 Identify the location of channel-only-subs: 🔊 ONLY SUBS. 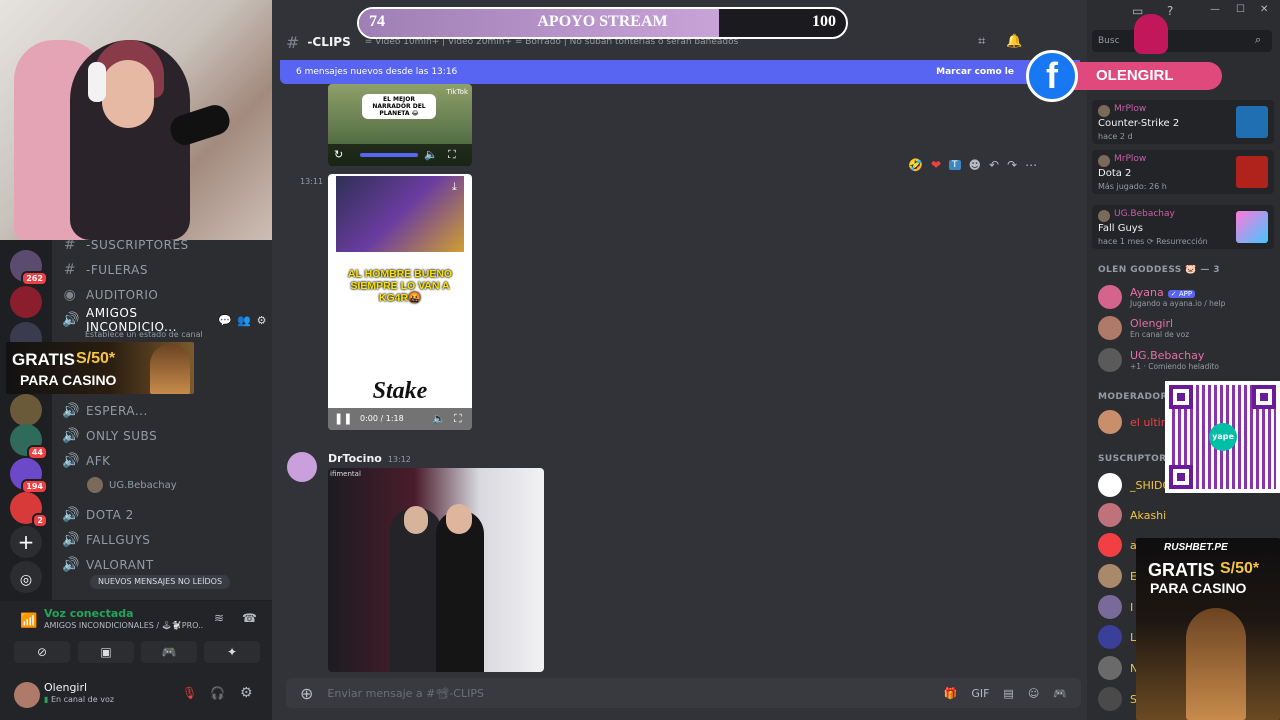
(164, 436).